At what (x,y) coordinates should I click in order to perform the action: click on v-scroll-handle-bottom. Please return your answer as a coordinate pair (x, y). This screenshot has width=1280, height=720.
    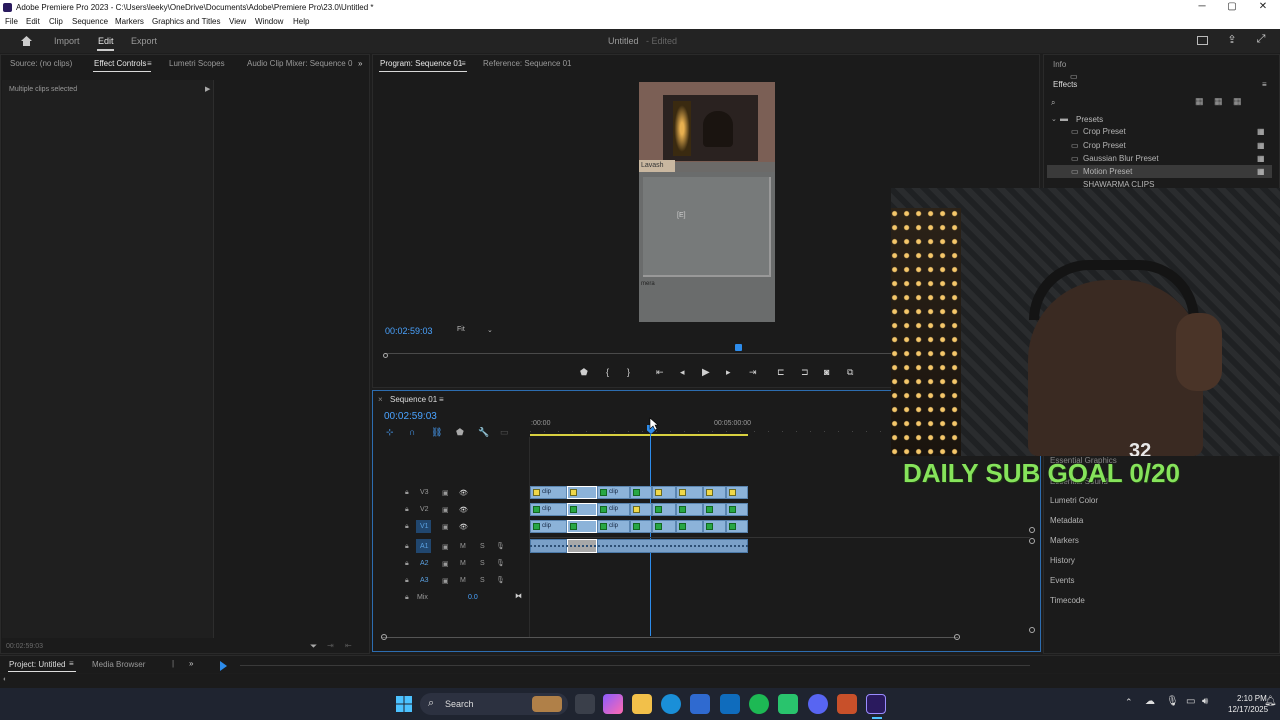
    Looking at the image, I should click on (1032, 541).